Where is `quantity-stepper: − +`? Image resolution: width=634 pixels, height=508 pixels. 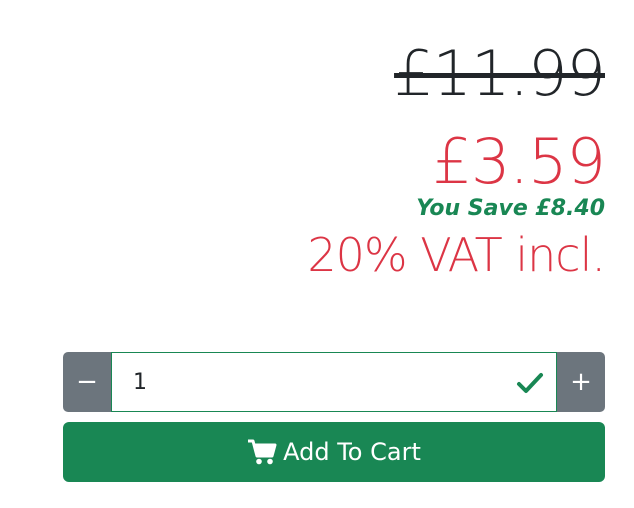
quantity-stepper: − + is located at coordinates (334, 382).